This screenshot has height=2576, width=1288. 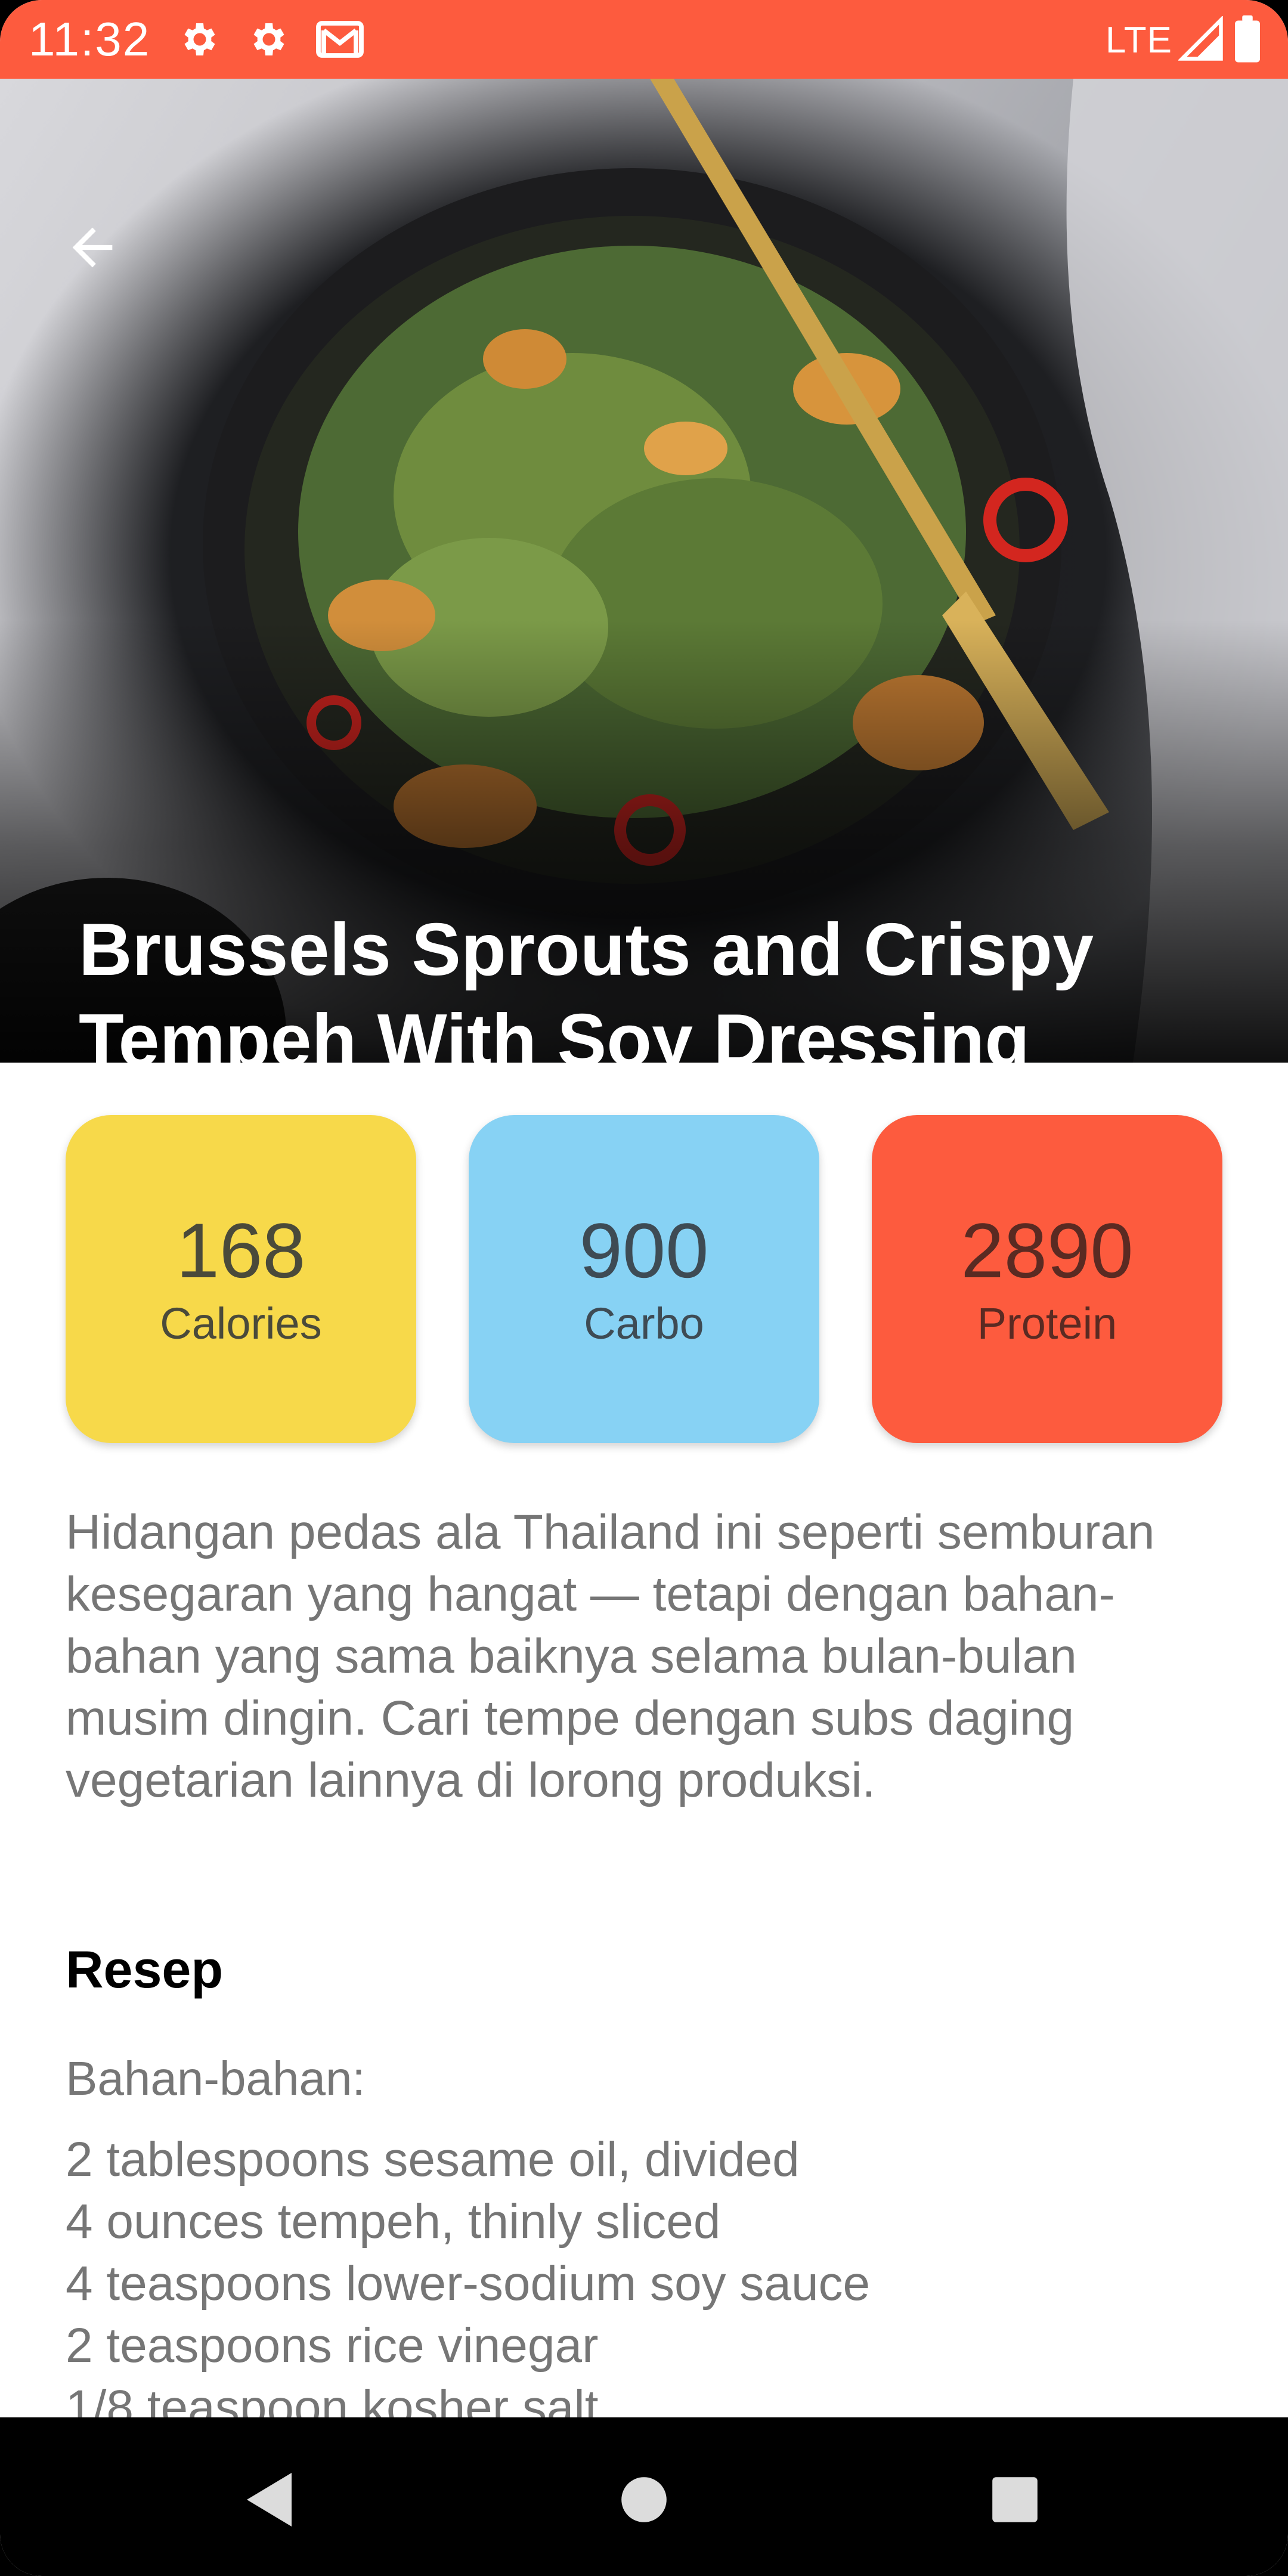 What do you see at coordinates (394, 2221) in the screenshot?
I see `ingredient-item: 4 ounces tempeh, thinly sliced` at bounding box center [394, 2221].